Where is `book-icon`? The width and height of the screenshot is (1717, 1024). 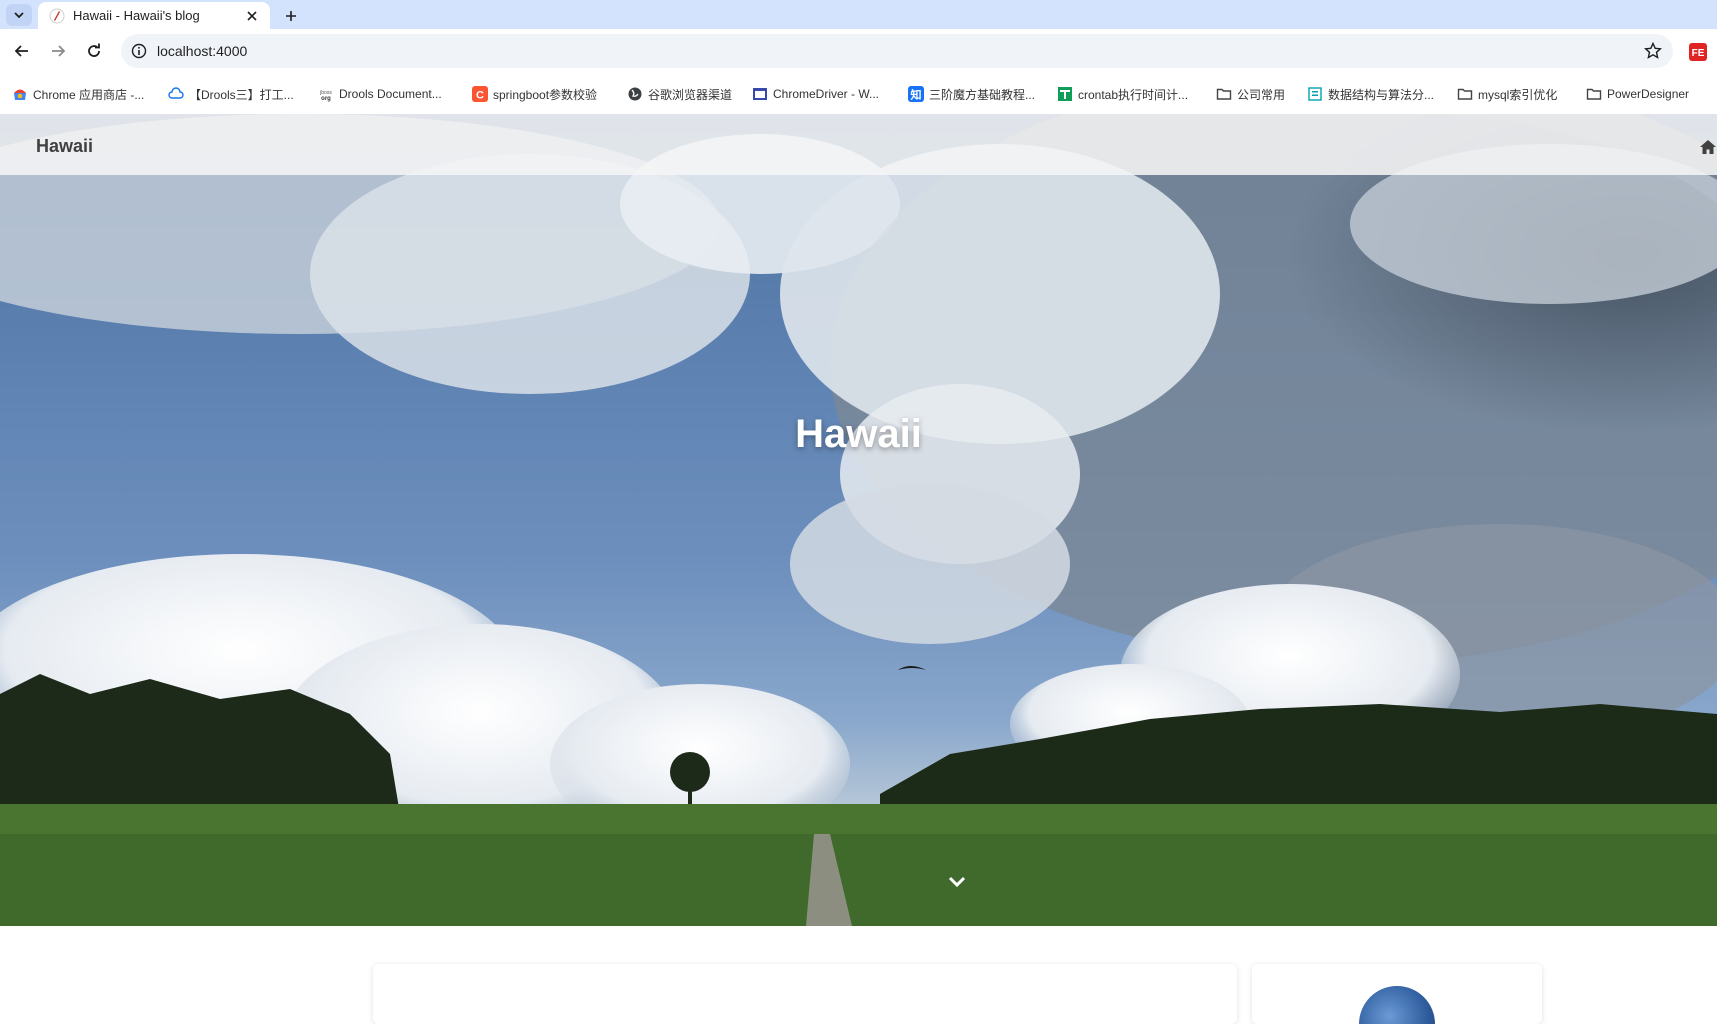 book-icon is located at coordinates (1315, 94).